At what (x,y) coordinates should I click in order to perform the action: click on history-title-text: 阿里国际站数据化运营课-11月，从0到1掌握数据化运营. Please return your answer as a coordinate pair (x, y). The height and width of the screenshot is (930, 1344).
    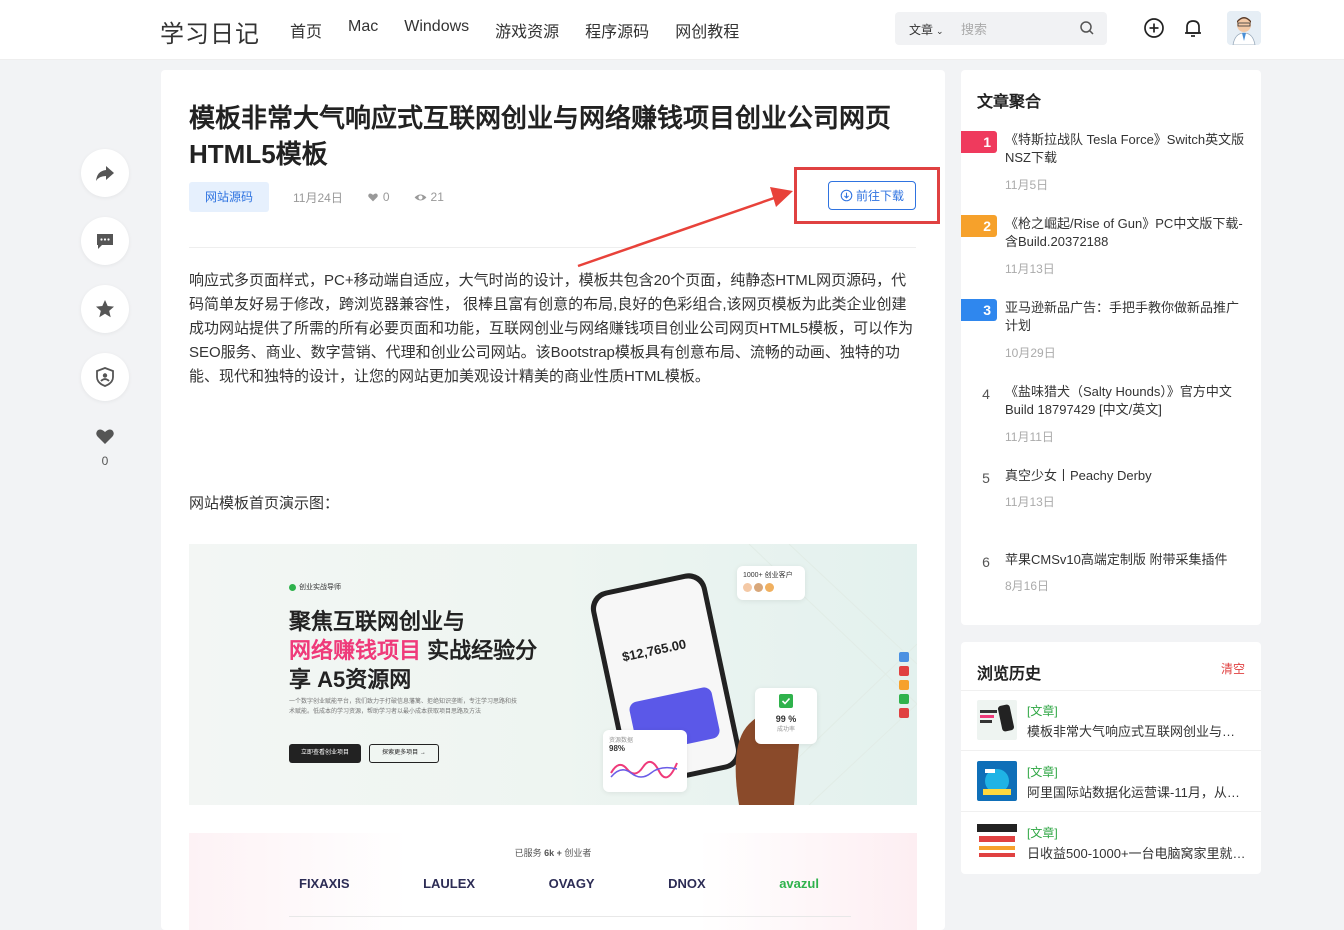
    Looking at the image, I should click on (1137, 791).